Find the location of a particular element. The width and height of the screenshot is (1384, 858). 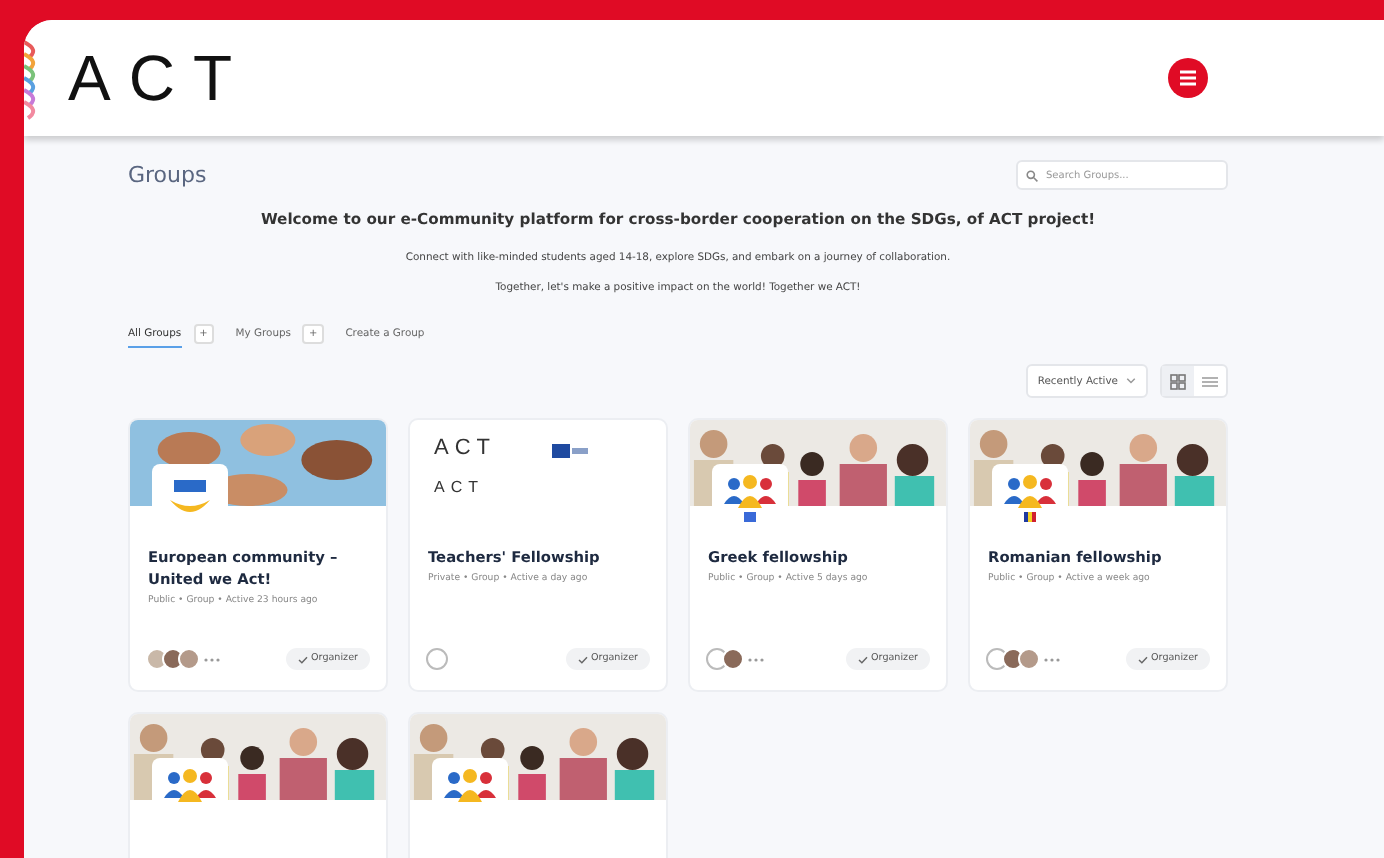

flag-icon is located at coordinates (570, 451).